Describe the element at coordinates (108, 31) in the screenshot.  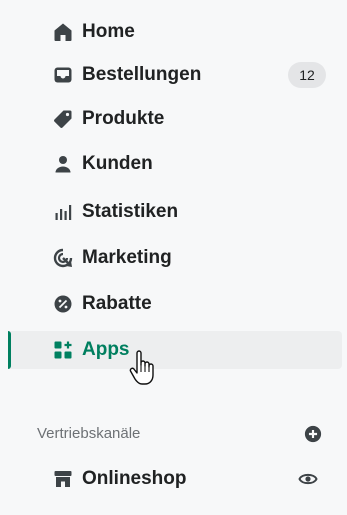
I see `sidebar-item-label: Home` at that location.